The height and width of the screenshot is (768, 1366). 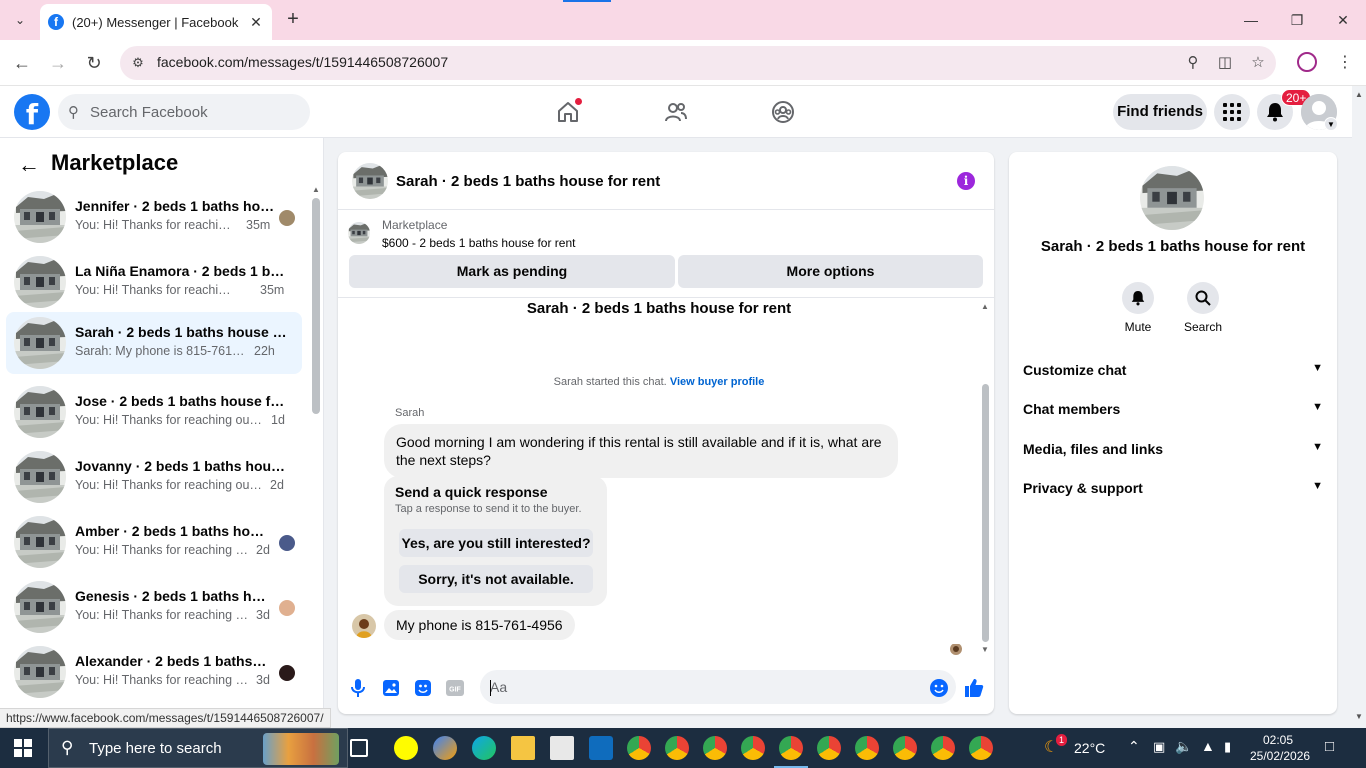 What do you see at coordinates (676, 112) in the screenshot?
I see `friends-icon` at bounding box center [676, 112].